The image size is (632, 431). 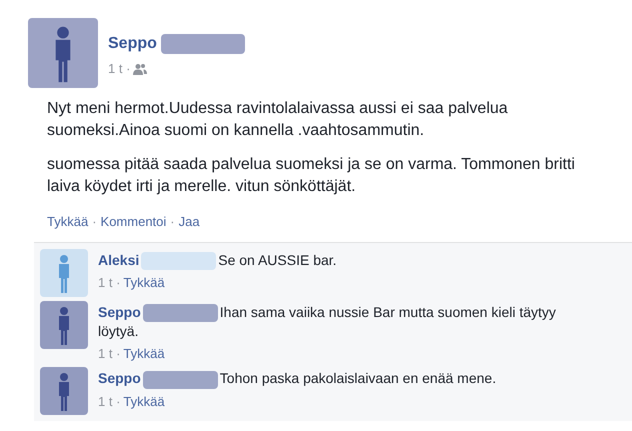 What do you see at coordinates (67, 222) in the screenshot?
I see `action-link: Tykkää` at bounding box center [67, 222].